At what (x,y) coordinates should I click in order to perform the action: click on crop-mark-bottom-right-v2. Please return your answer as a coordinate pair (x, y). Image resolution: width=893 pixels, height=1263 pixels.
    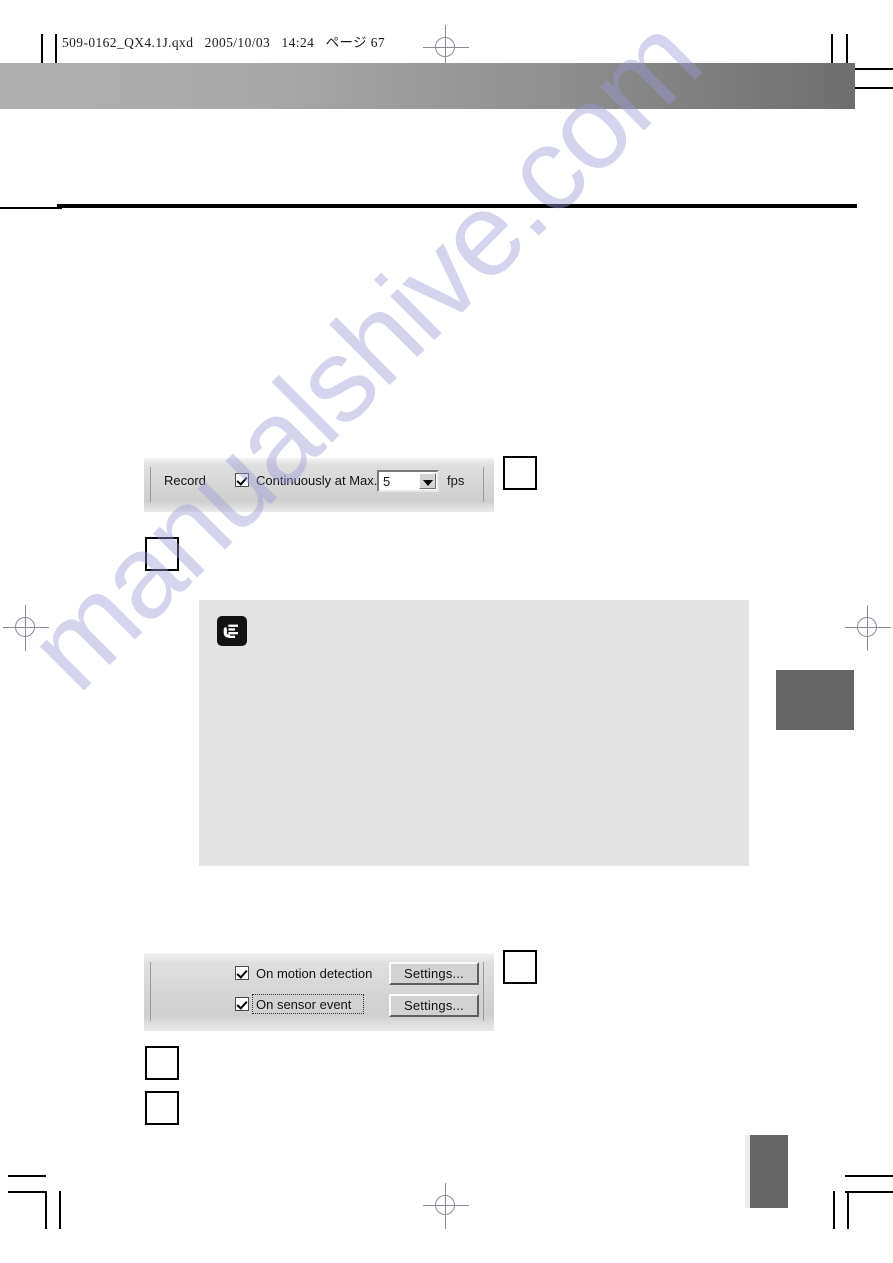
    Looking at the image, I should click on (848, 1210).